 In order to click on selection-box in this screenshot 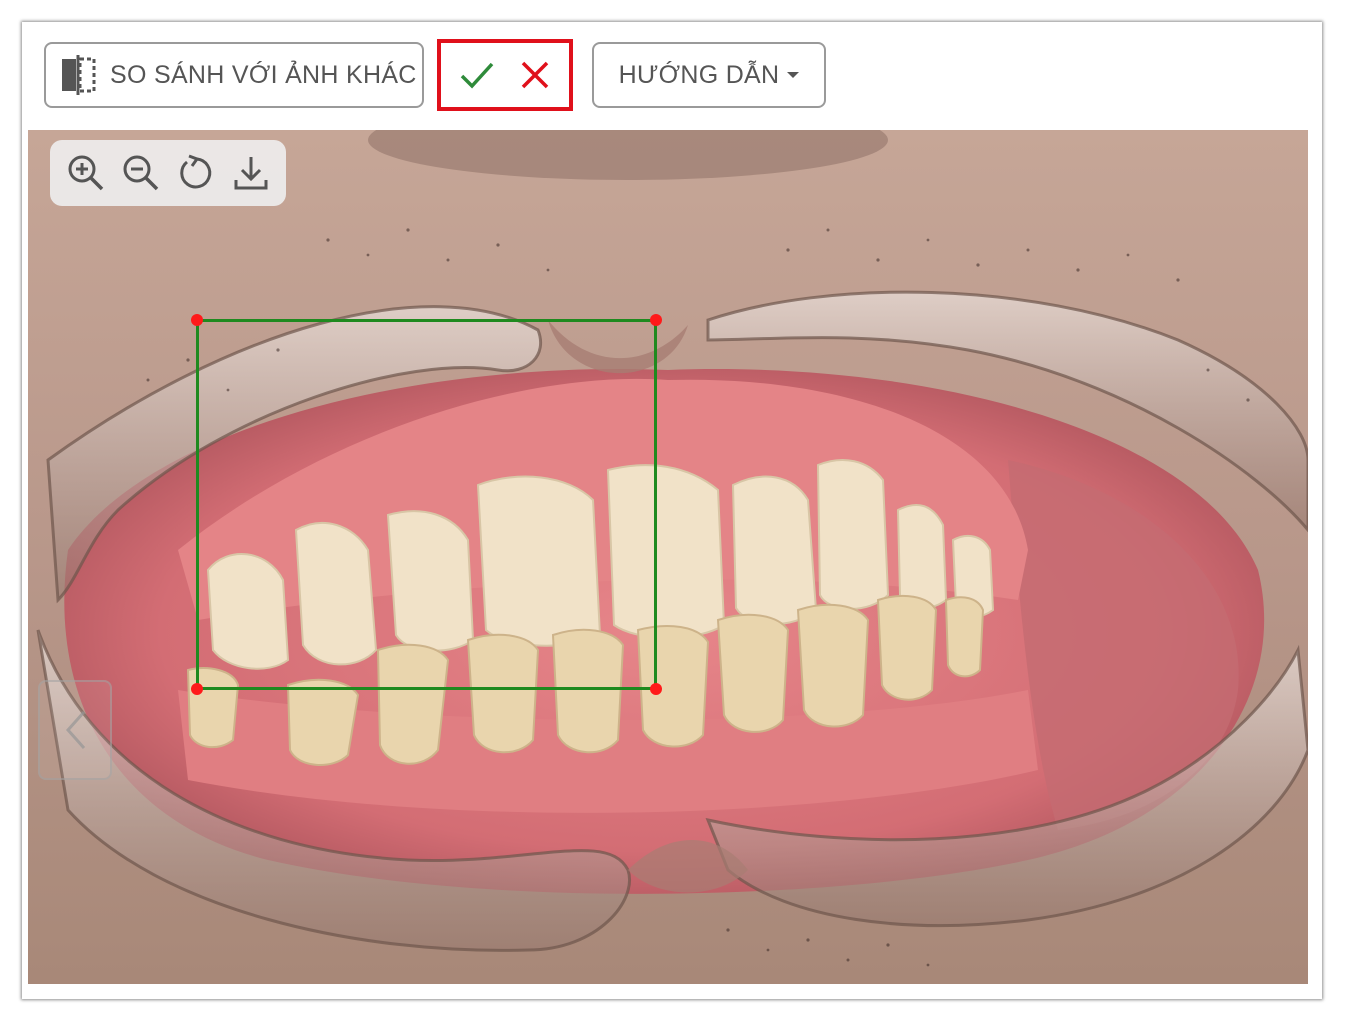, I will do `click(426, 504)`.